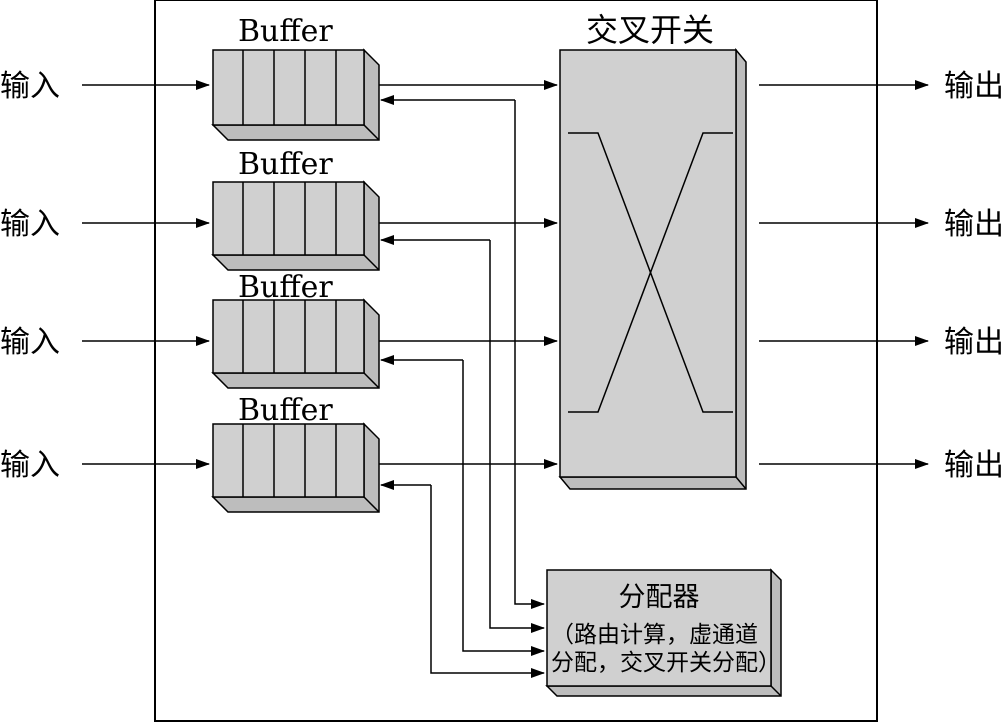 Image resolution: width=1008 pixels, height=723 pixels. I want to click on crossbar: 交叉开关, so click(652, 250).